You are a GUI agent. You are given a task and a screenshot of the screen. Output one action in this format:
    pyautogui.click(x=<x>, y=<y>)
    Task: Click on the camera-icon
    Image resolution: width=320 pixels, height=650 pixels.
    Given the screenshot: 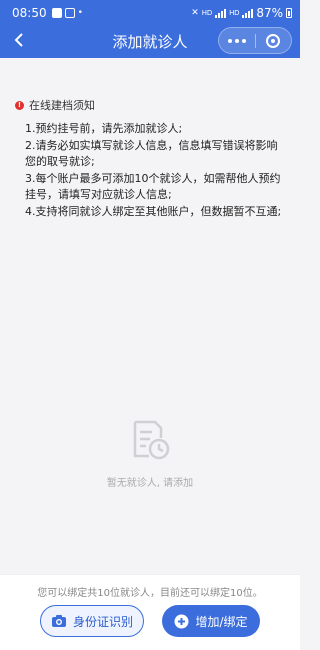 What is the action you would take?
    pyautogui.click(x=58, y=621)
    